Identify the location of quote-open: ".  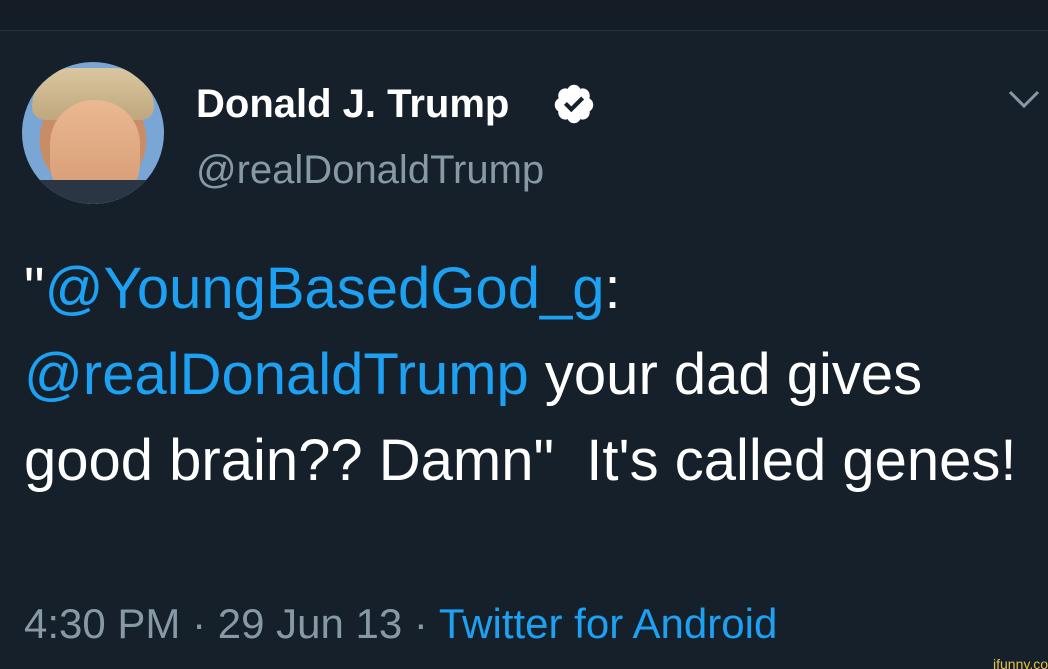
(34, 288).